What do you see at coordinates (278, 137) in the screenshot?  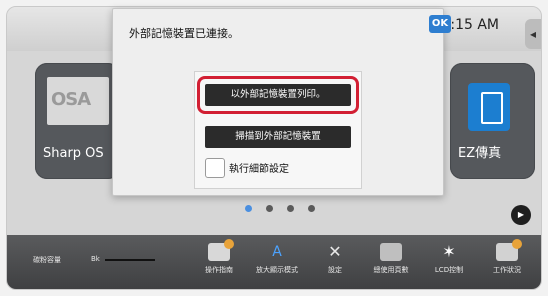 I see `scan-to-usb-button: 掃描到外部記憶裝置` at bounding box center [278, 137].